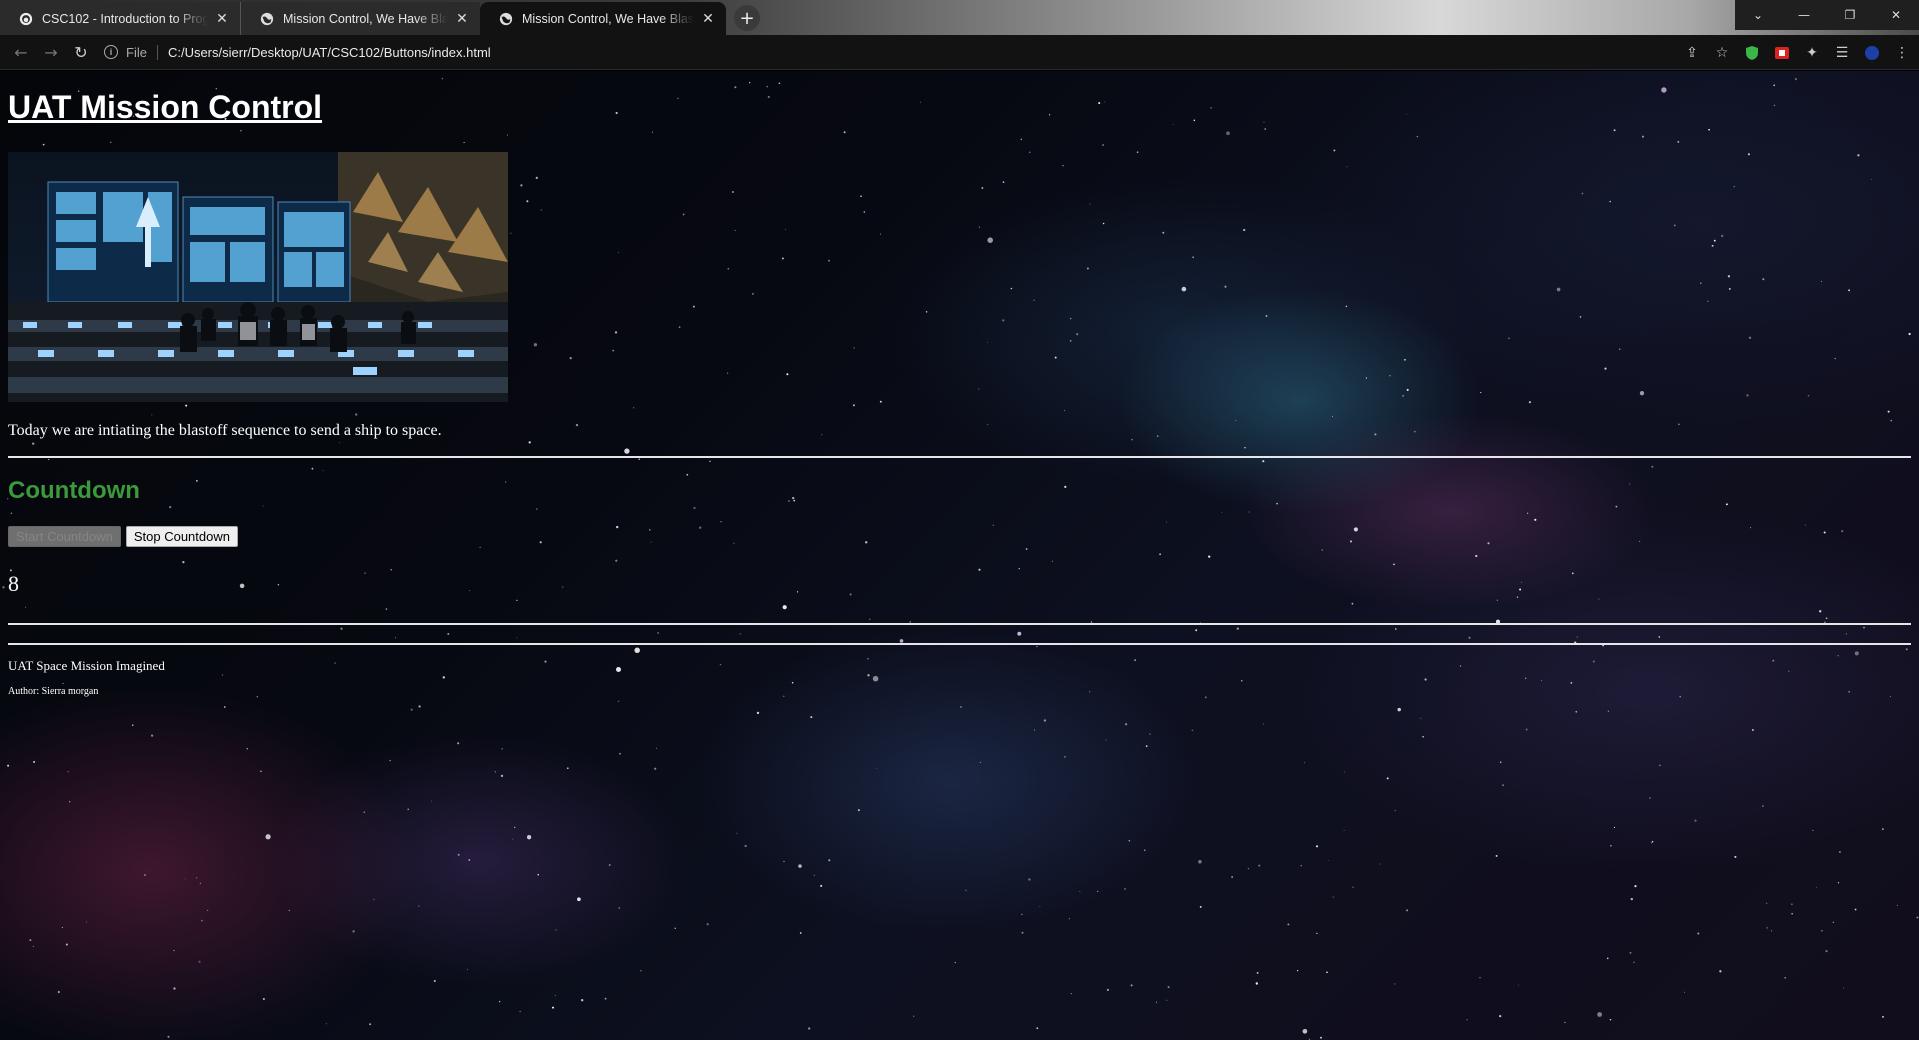 The width and height of the screenshot is (1919, 1040). Describe the element at coordinates (64, 536) in the screenshot. I see `start-countdown-button: Start Countdown` at that location.